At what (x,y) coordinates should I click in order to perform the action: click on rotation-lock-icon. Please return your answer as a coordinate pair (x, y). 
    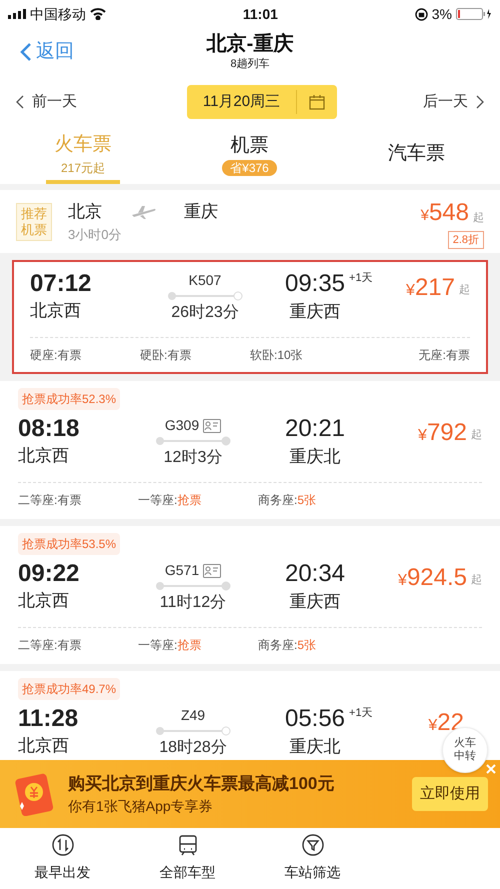
    Looking at the image, I should click on (421, 14).